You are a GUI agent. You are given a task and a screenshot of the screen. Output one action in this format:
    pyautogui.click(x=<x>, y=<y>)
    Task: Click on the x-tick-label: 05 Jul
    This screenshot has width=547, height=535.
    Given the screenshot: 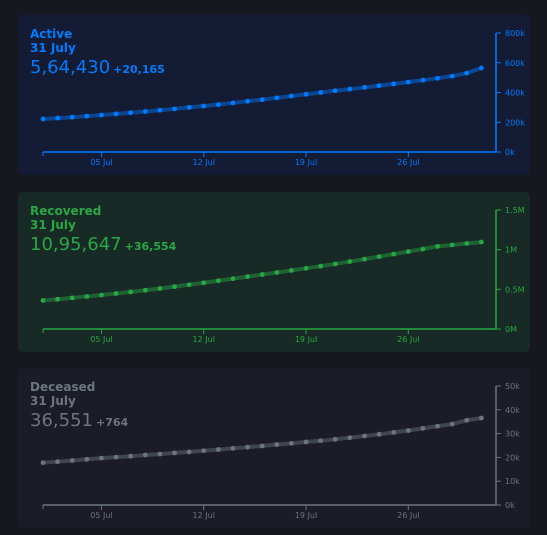 What is the action you would take?
    pyautogui.click(x=101, y=339)
    